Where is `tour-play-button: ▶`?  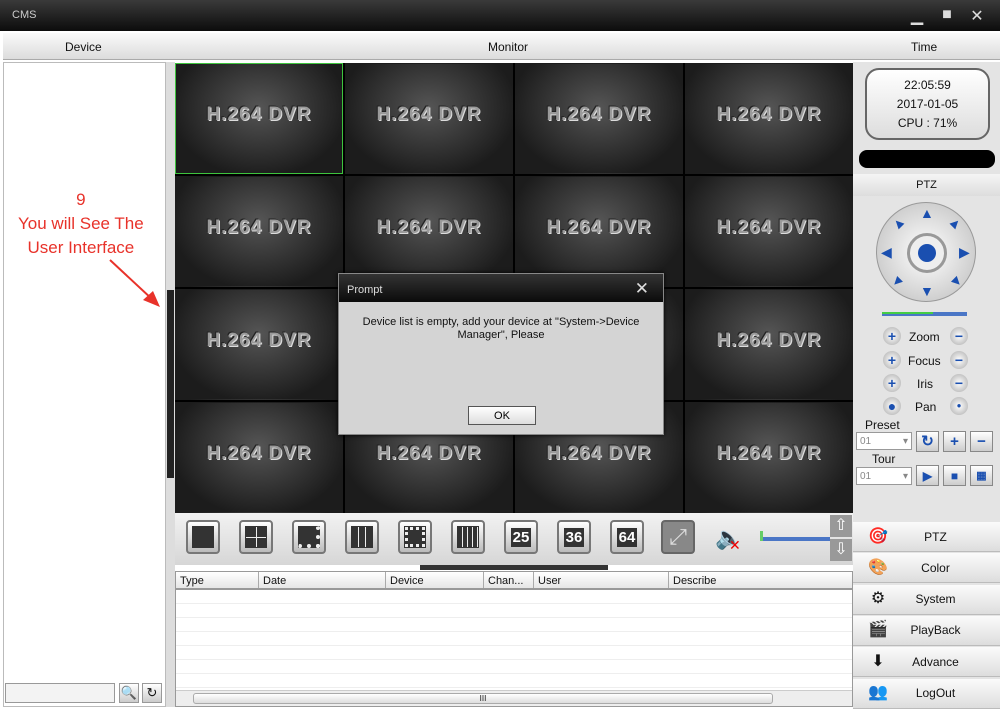 tour-play-button: ▶ is located at coordinates (927, 475).